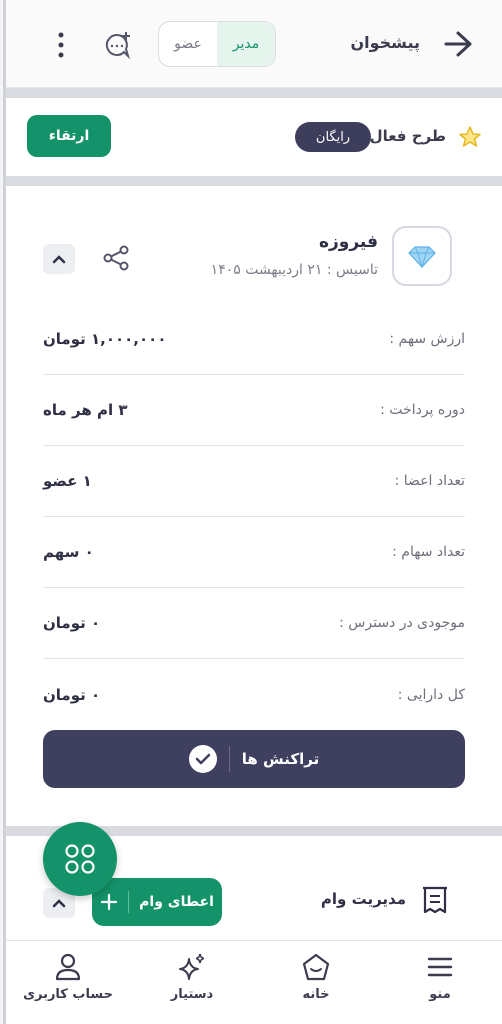 The height and width of the screenshot is (1024, 502). What do you see at coordinates (176, 902) in the screenshot?
I see `give-loan-label: اعطای وام` at bounding box center [176, 902].